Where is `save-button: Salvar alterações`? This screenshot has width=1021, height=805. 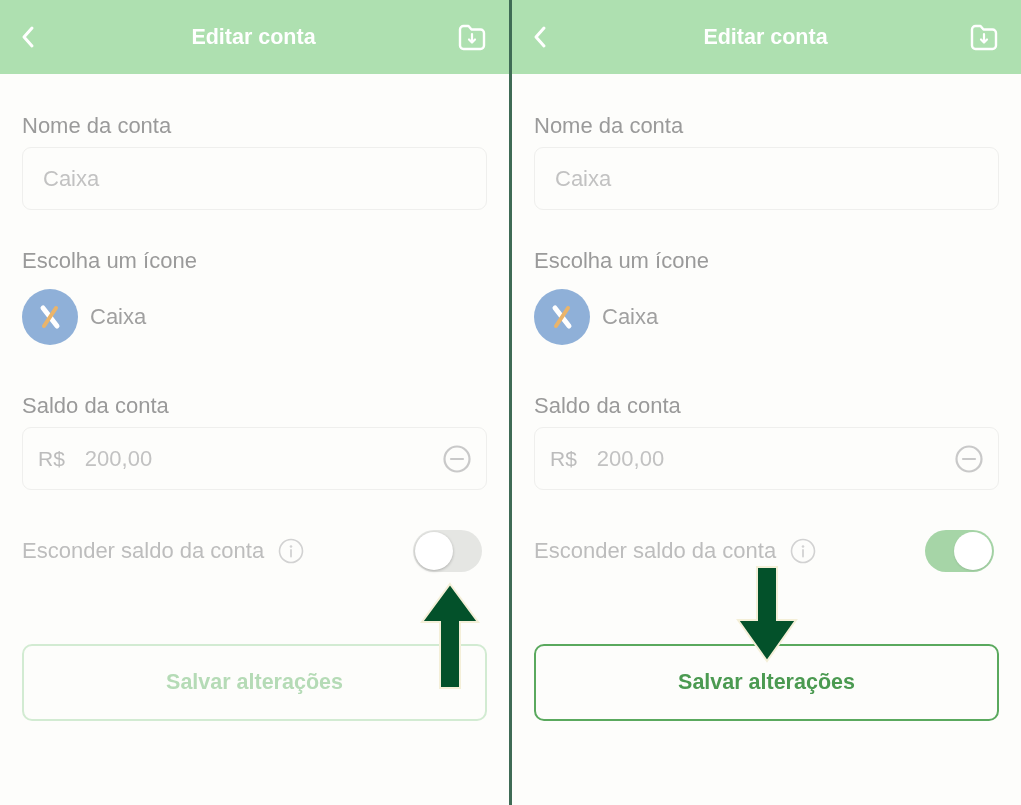 save-button: Salvar alterações is located at coordinates (766, 682).